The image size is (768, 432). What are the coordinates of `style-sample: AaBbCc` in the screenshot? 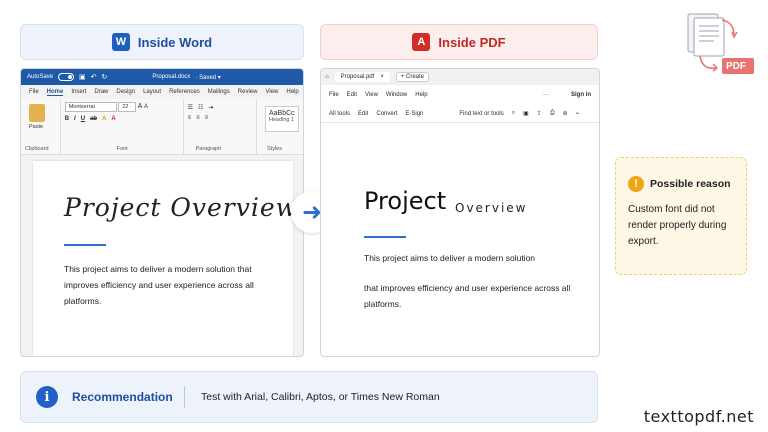 It's located at (282, 113).